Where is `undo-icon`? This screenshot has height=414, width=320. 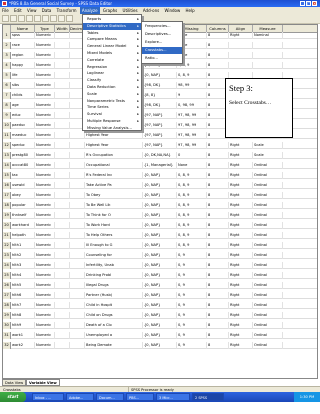
undo-icon is located at coordinates (37, 18).